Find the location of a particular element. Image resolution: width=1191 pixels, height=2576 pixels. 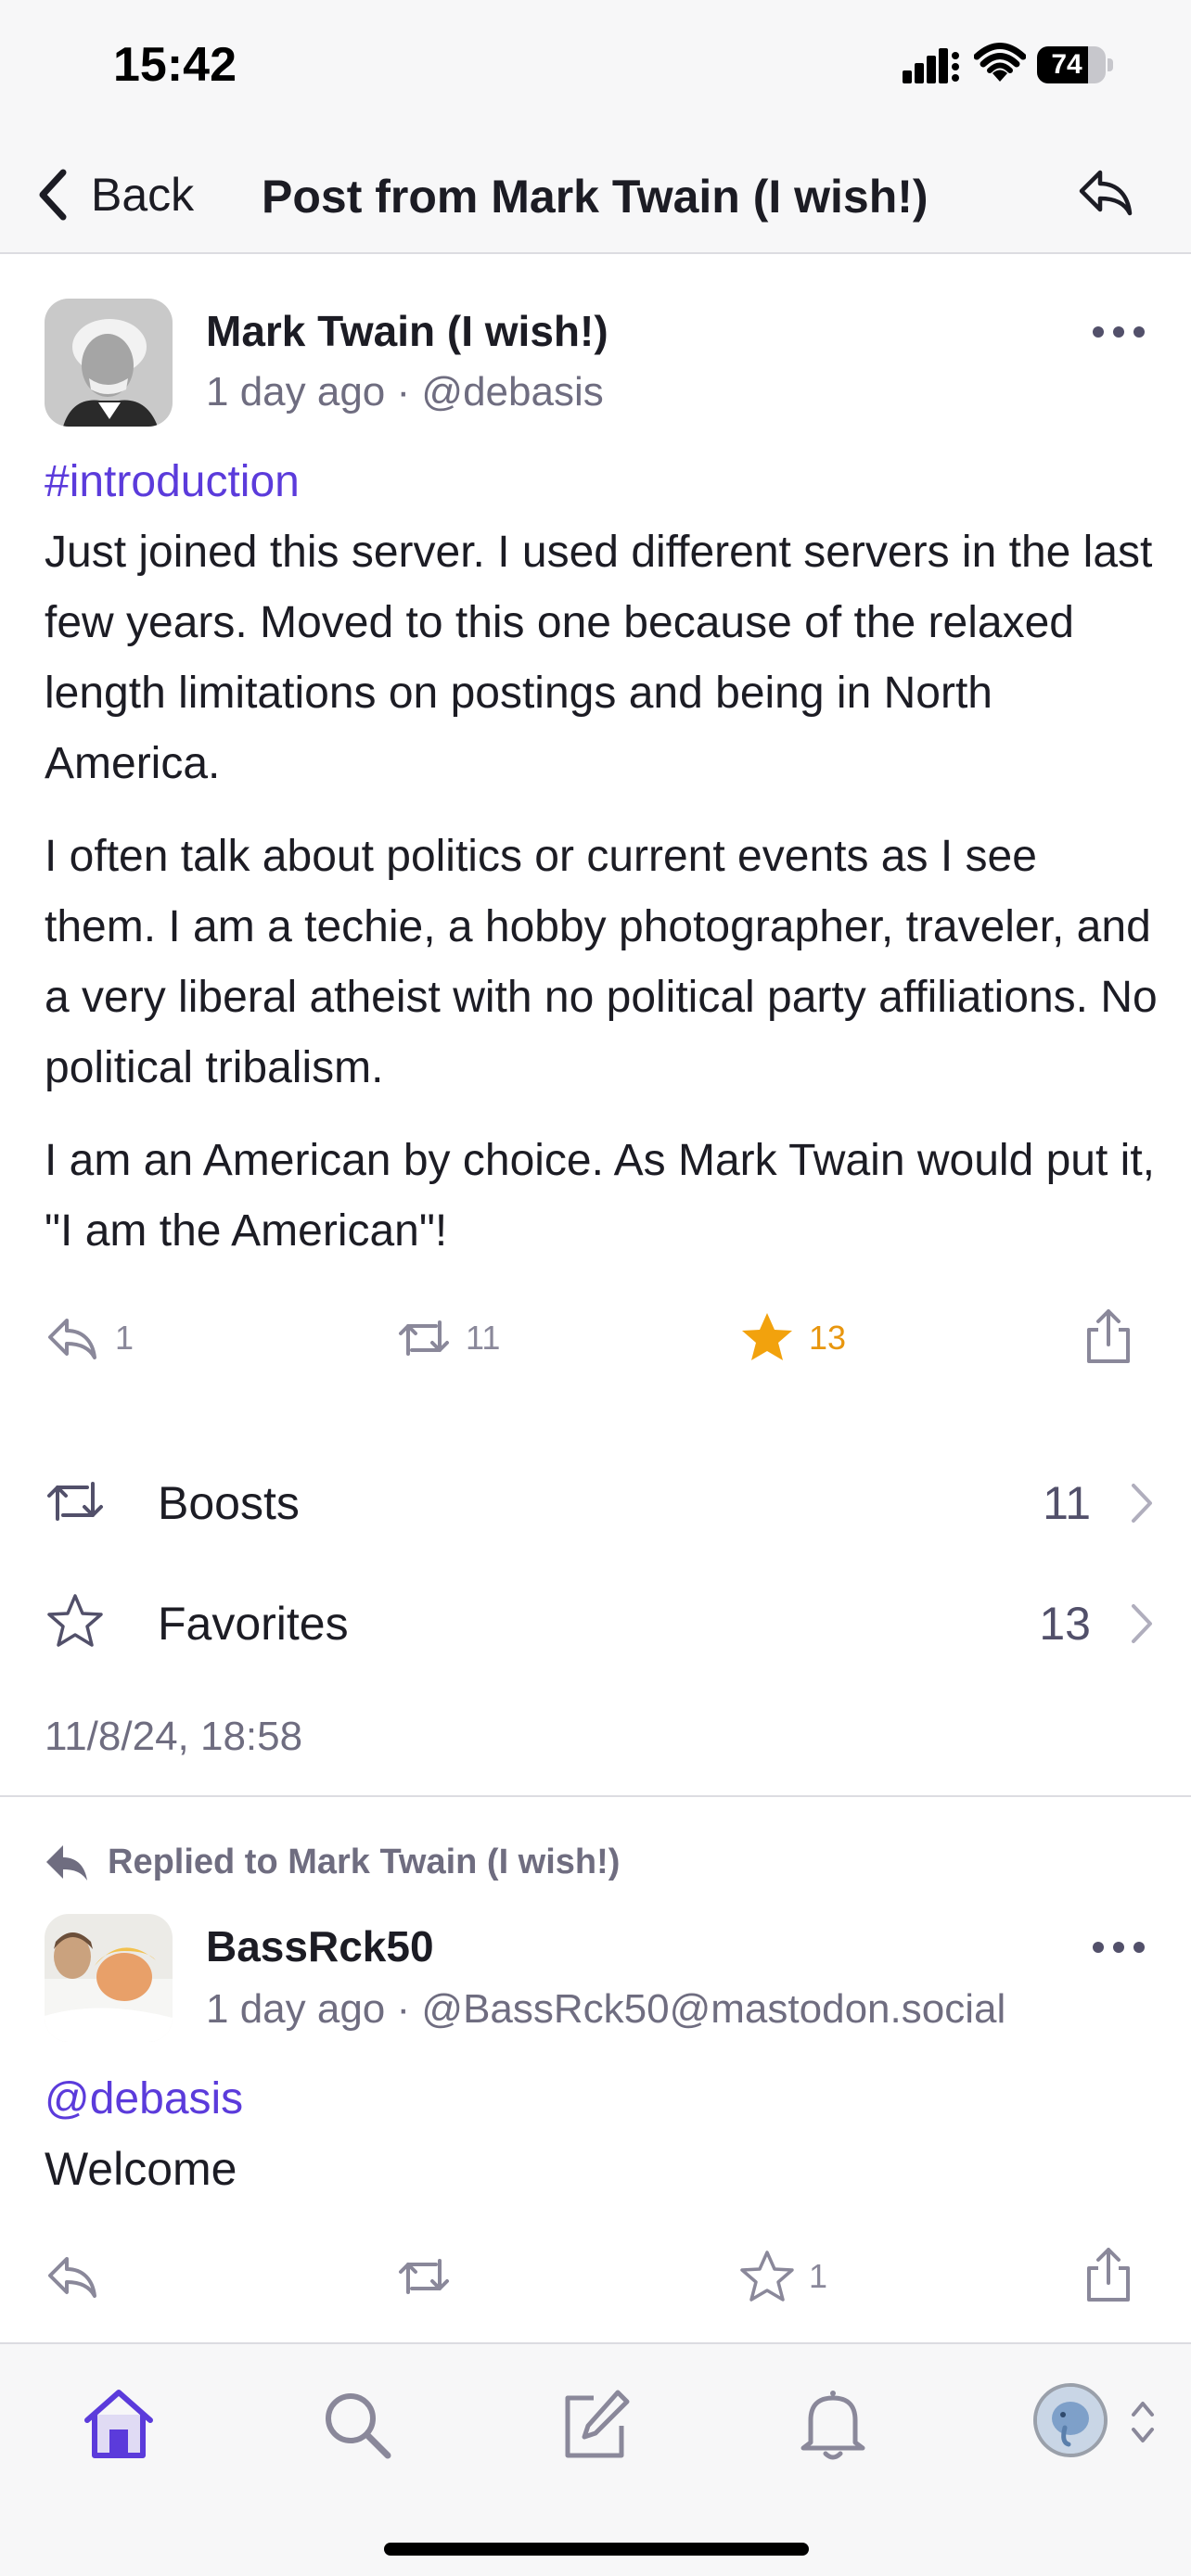

favorites-count: 13 is located at coordinates (1065, 1624).